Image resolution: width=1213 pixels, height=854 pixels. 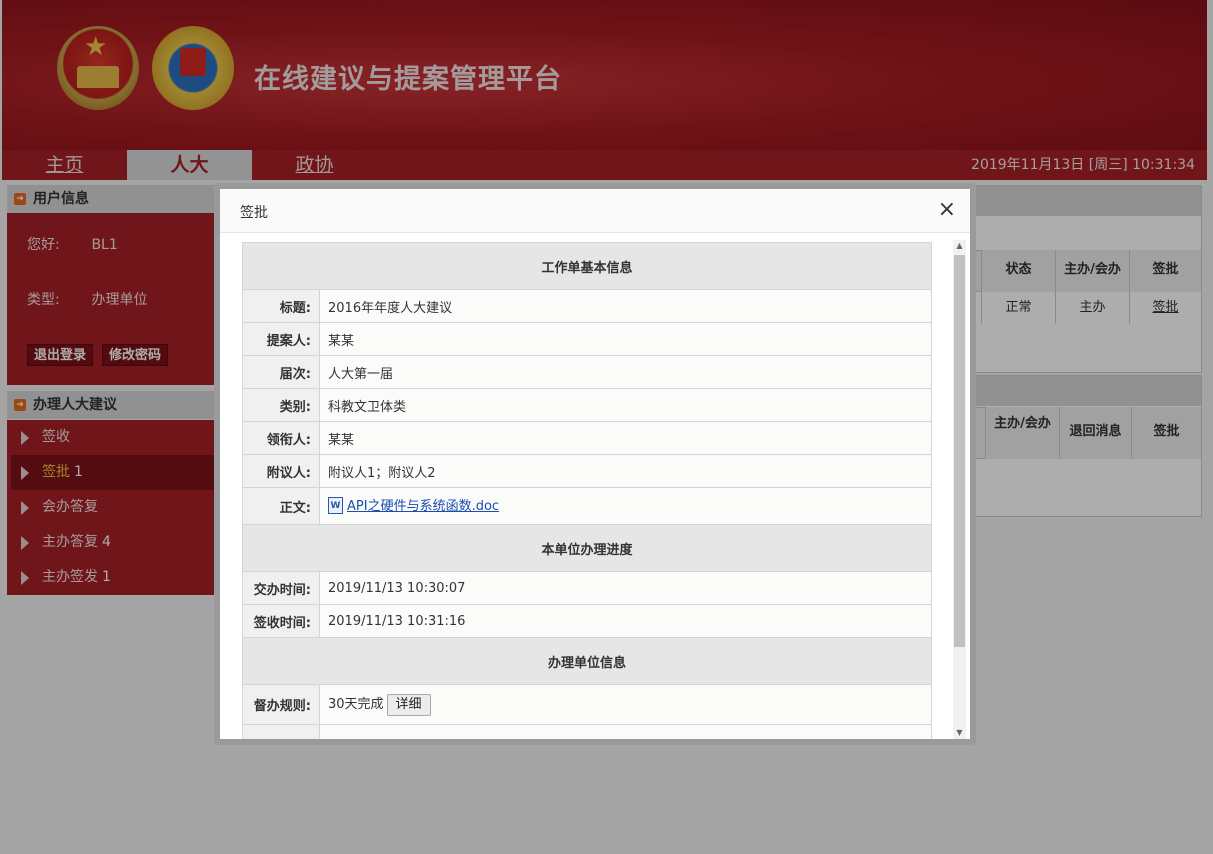 What do you see at coordinates (281, 588) in the screenshot?
I see `field-label: 交办时间:` at bounding box center [281, 588].